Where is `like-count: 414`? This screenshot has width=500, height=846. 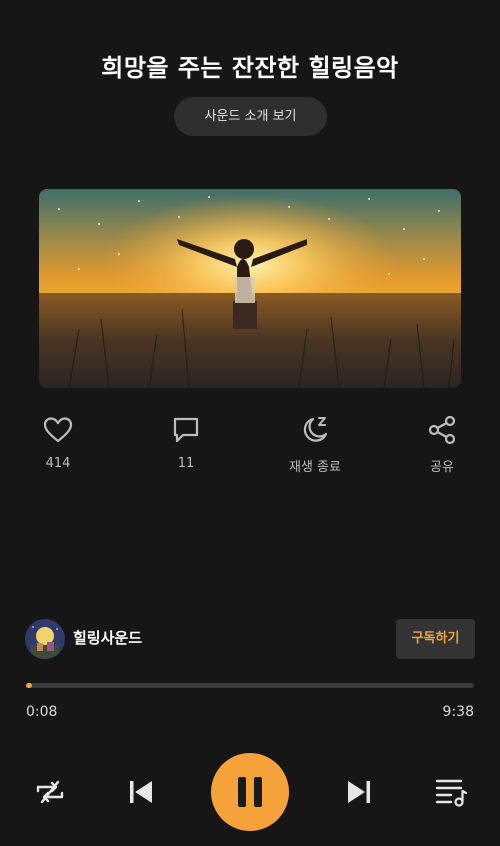 like-count: 414 is located at coordinates (58, 463).